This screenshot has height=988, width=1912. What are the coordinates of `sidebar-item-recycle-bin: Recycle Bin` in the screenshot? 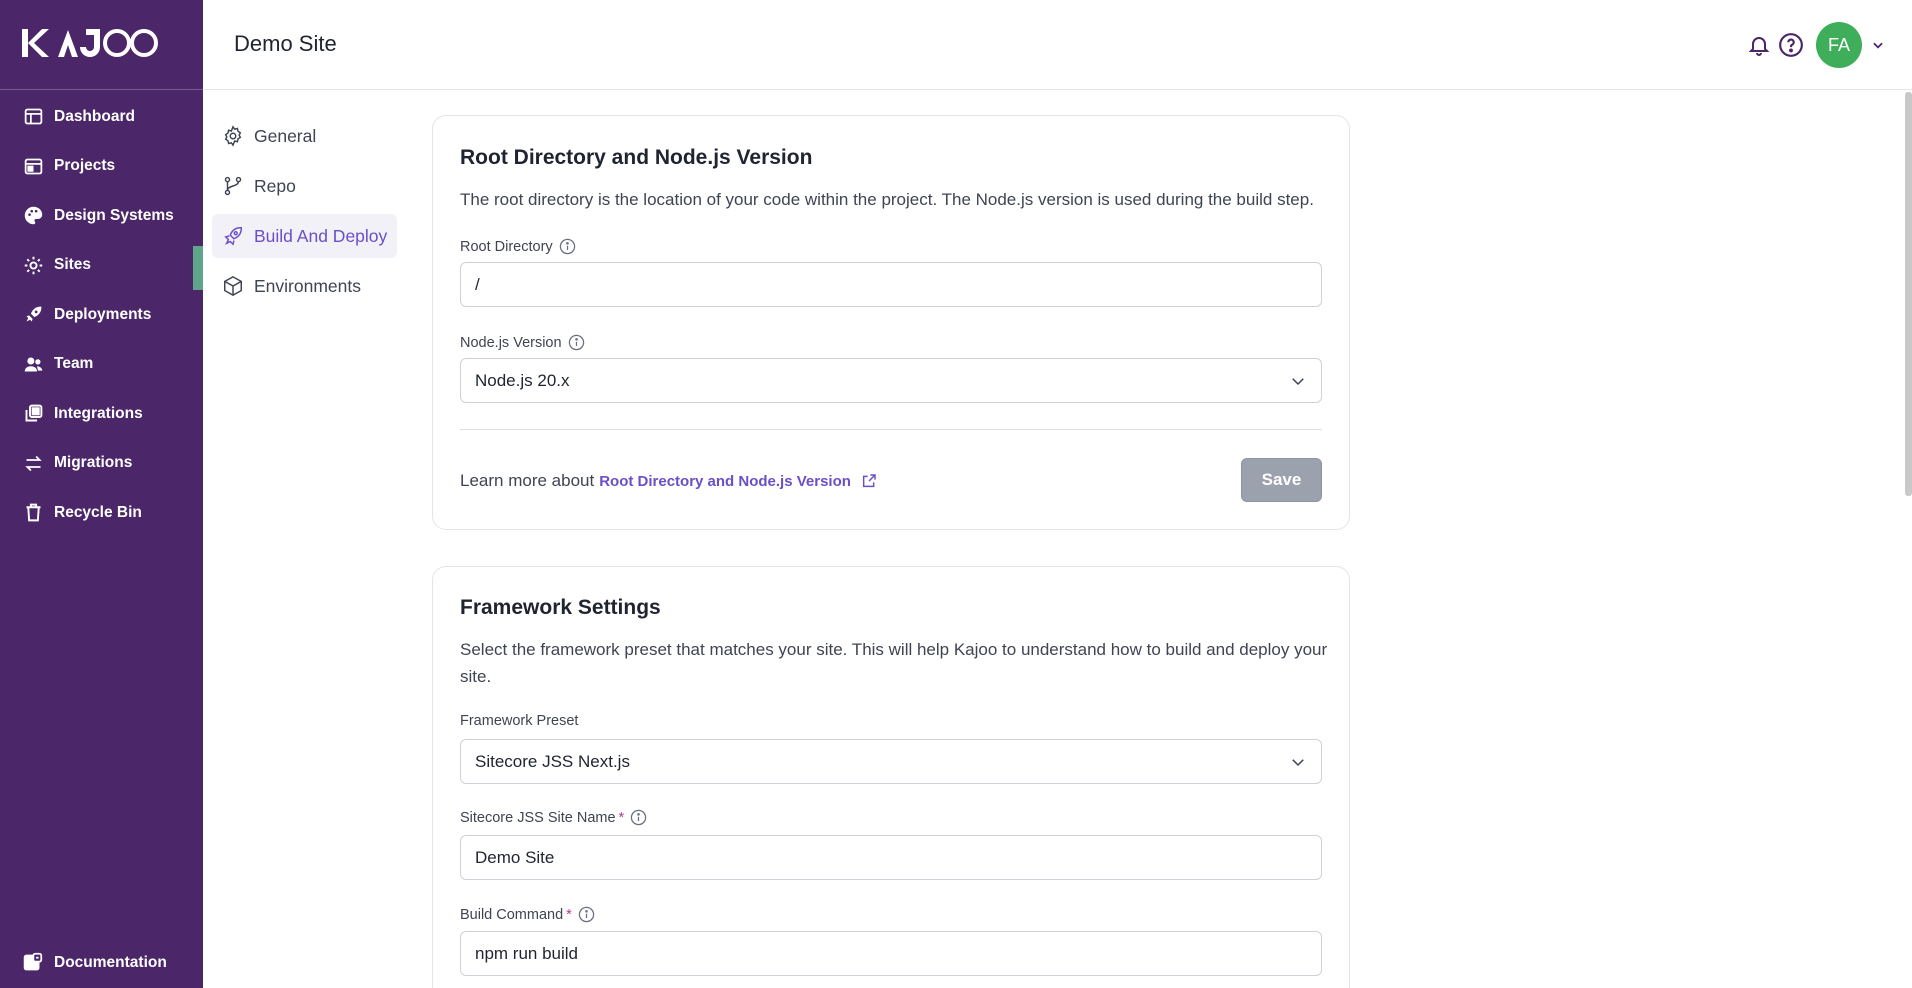 It's located at (101, 513).